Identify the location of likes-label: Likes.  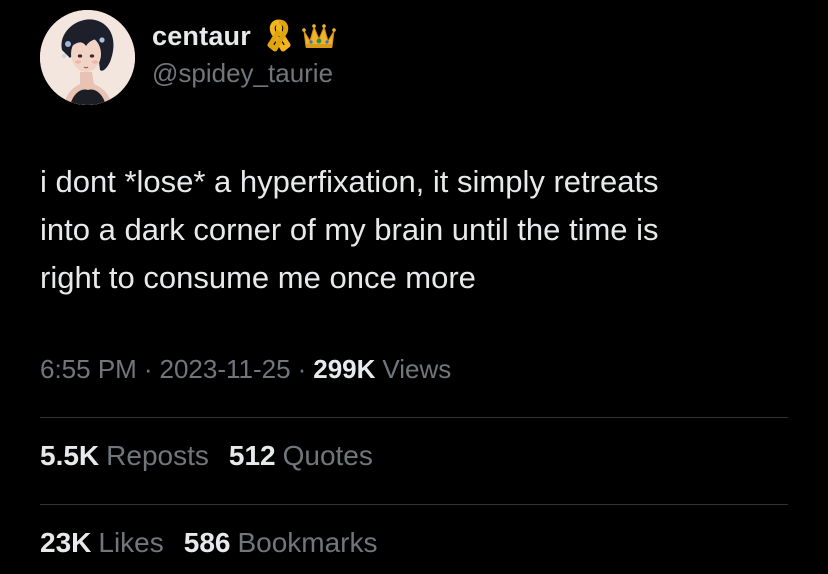
(131, 542).